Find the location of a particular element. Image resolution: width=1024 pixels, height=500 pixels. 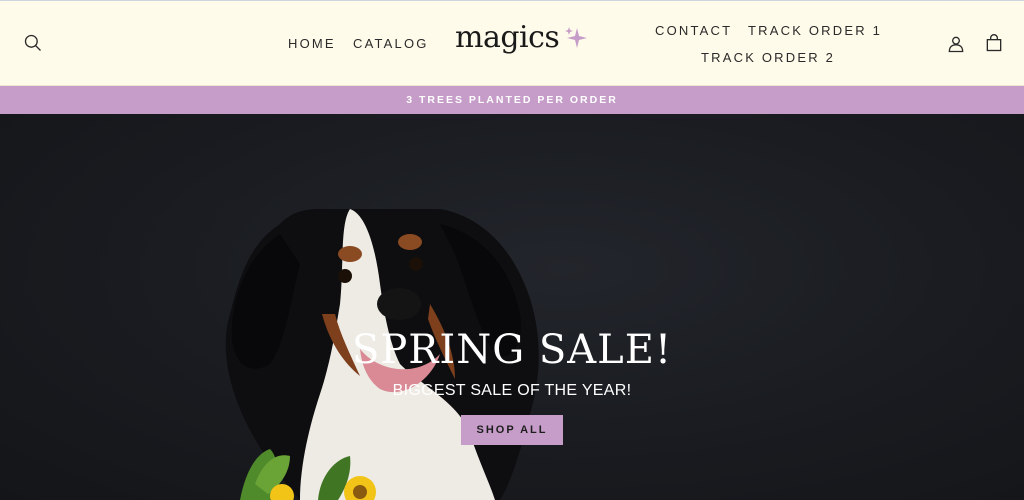

shop-all-label: SHOP ALL is located at coordinates (512, 430).